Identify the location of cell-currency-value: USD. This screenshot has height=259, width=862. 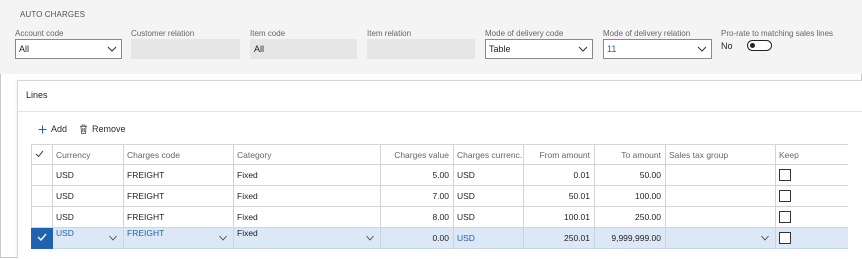
(65, 233).